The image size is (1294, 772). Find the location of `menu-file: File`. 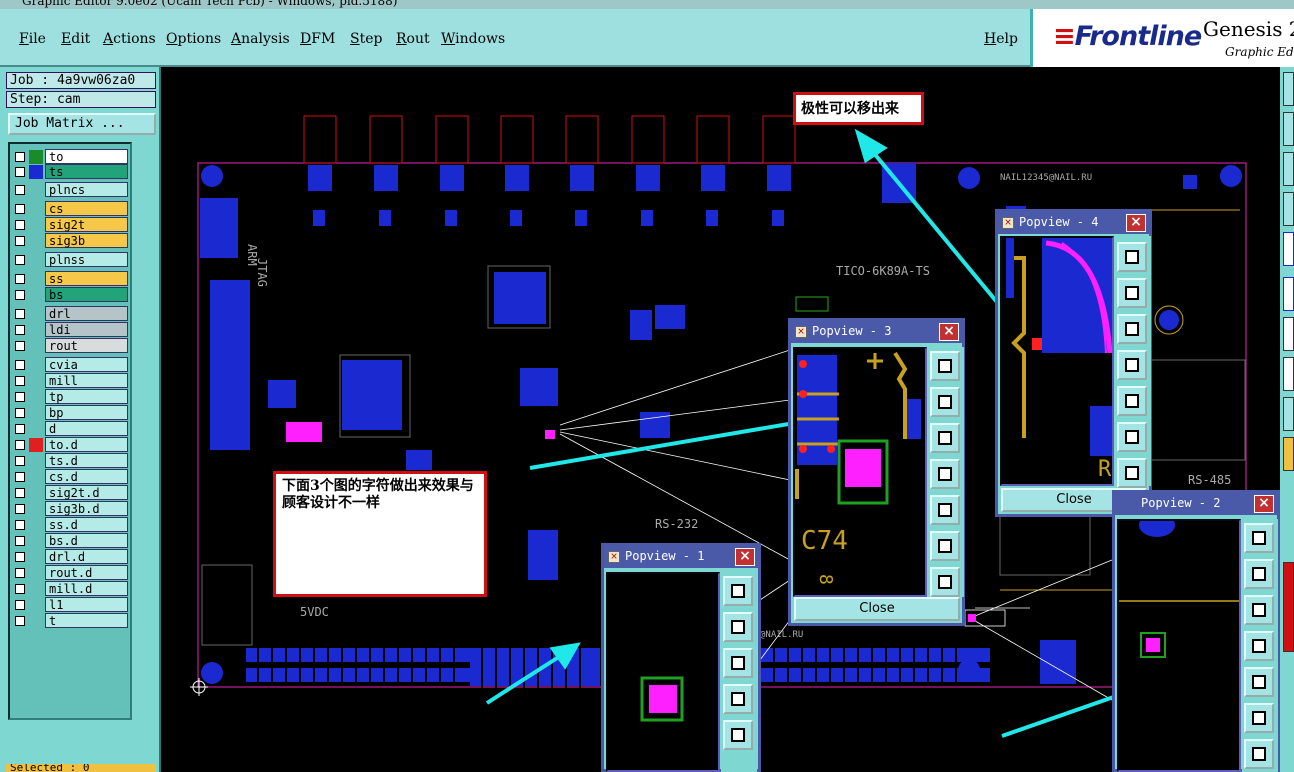

menu-file: File is located at coordinates (32, 39).